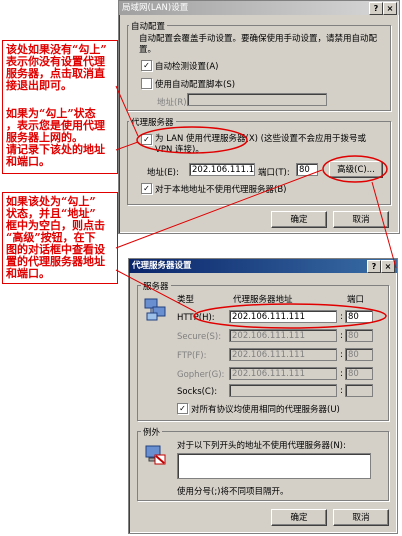 This screenshot has width=402, height=536. I want to click on use-proxy-label-line2: VPN 连接)。, so click(179, 150).